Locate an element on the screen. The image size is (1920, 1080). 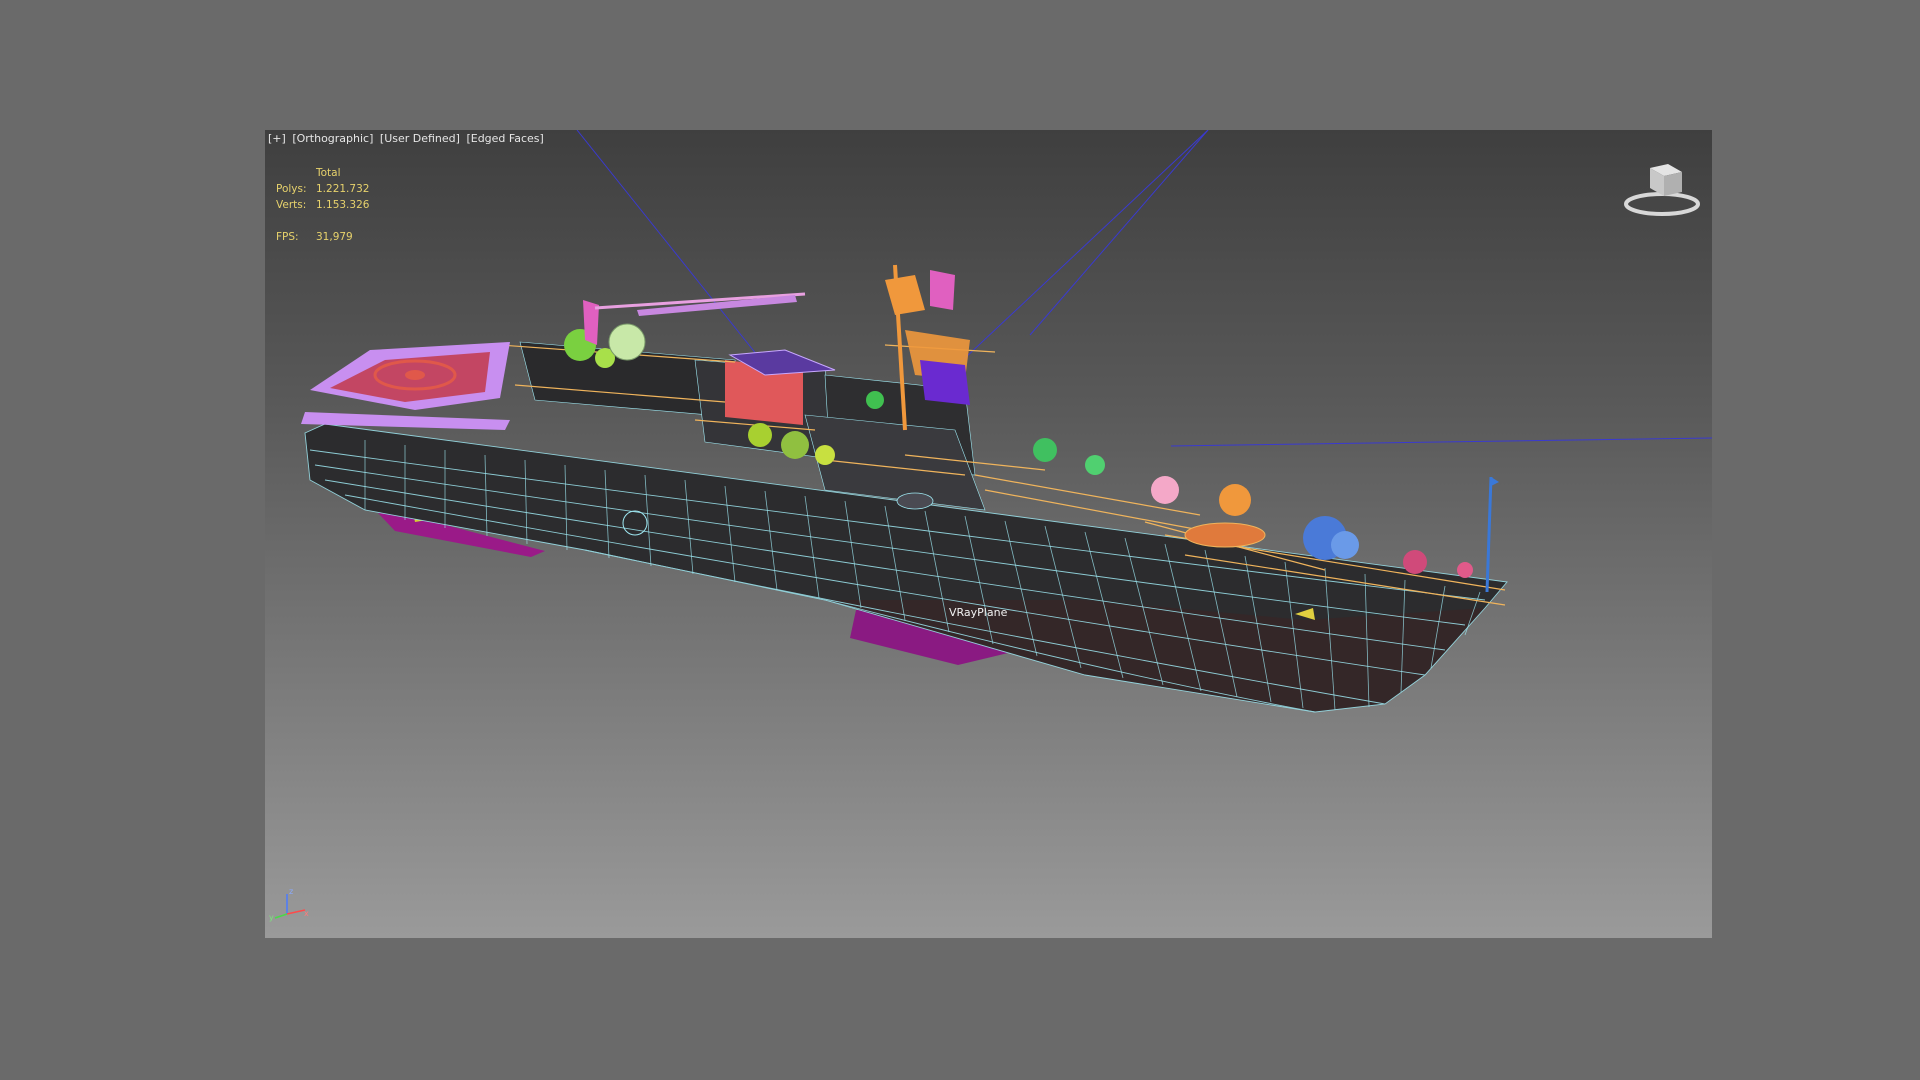
radome is located at coordinates (627, 342).